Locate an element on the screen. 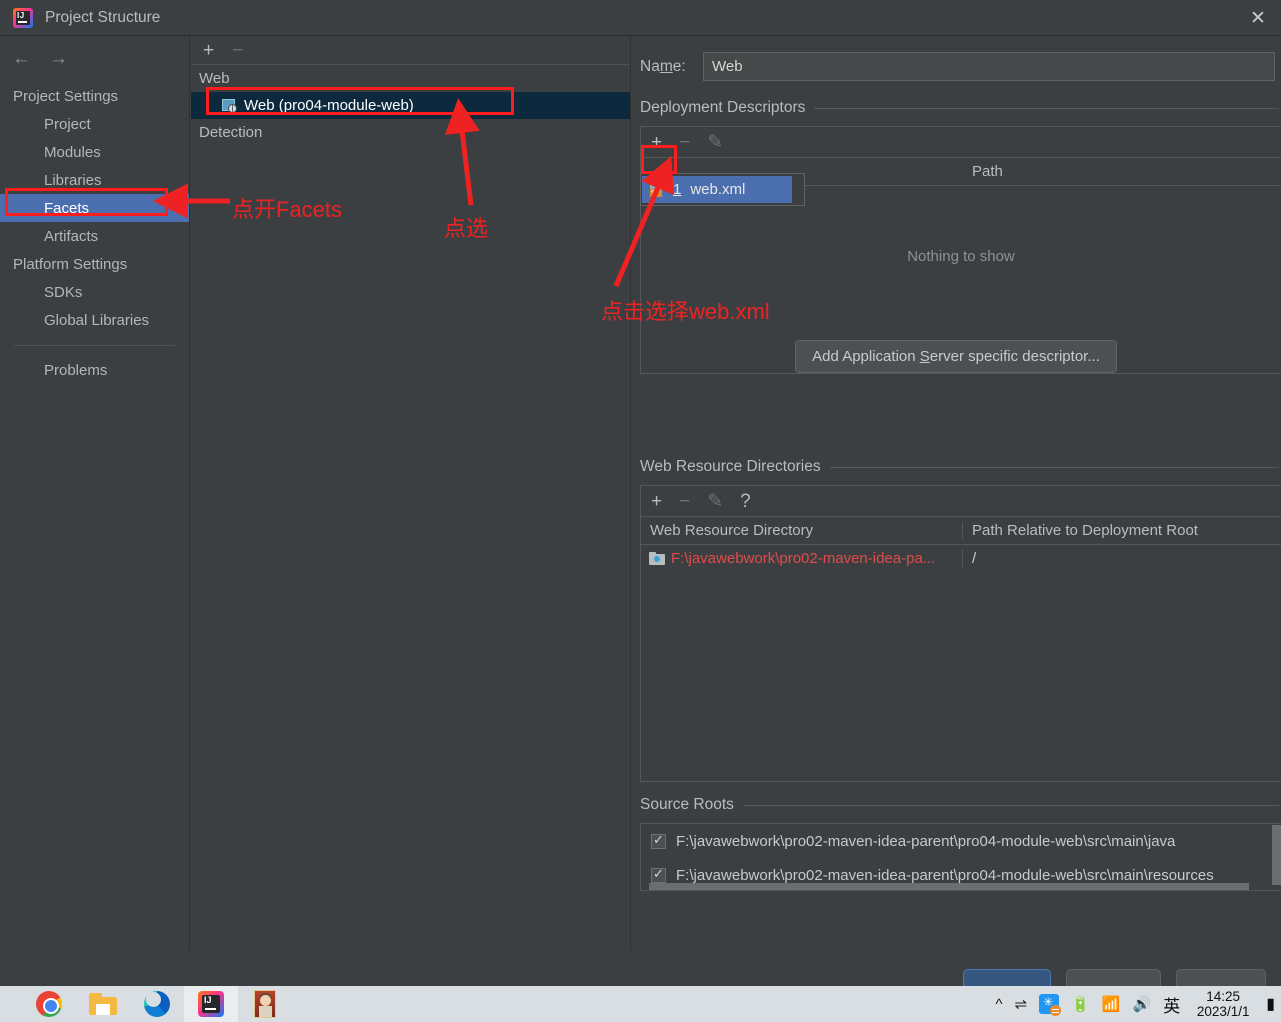 Image resolution: width=1281 pixels, height=1022 pixels. folder-icon is located at coordinates (657, 558).